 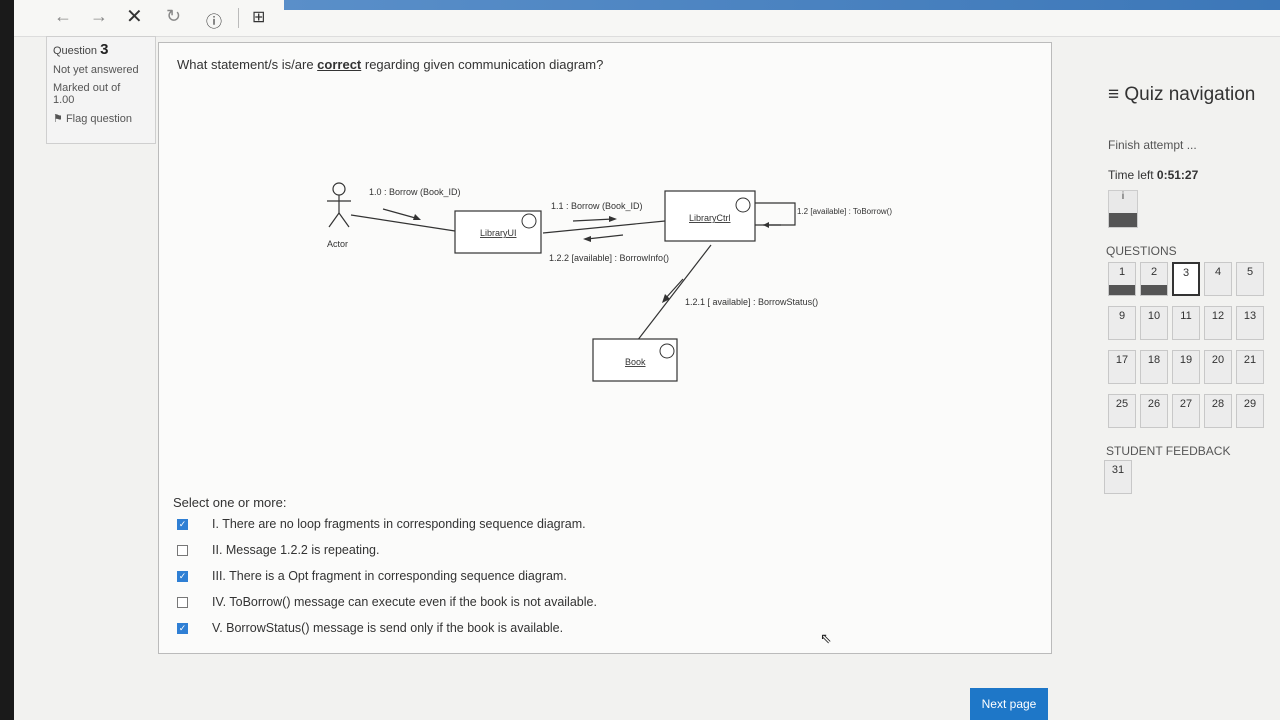 I want to click on next-page-button: Next page, so click(x=1009, y=704).